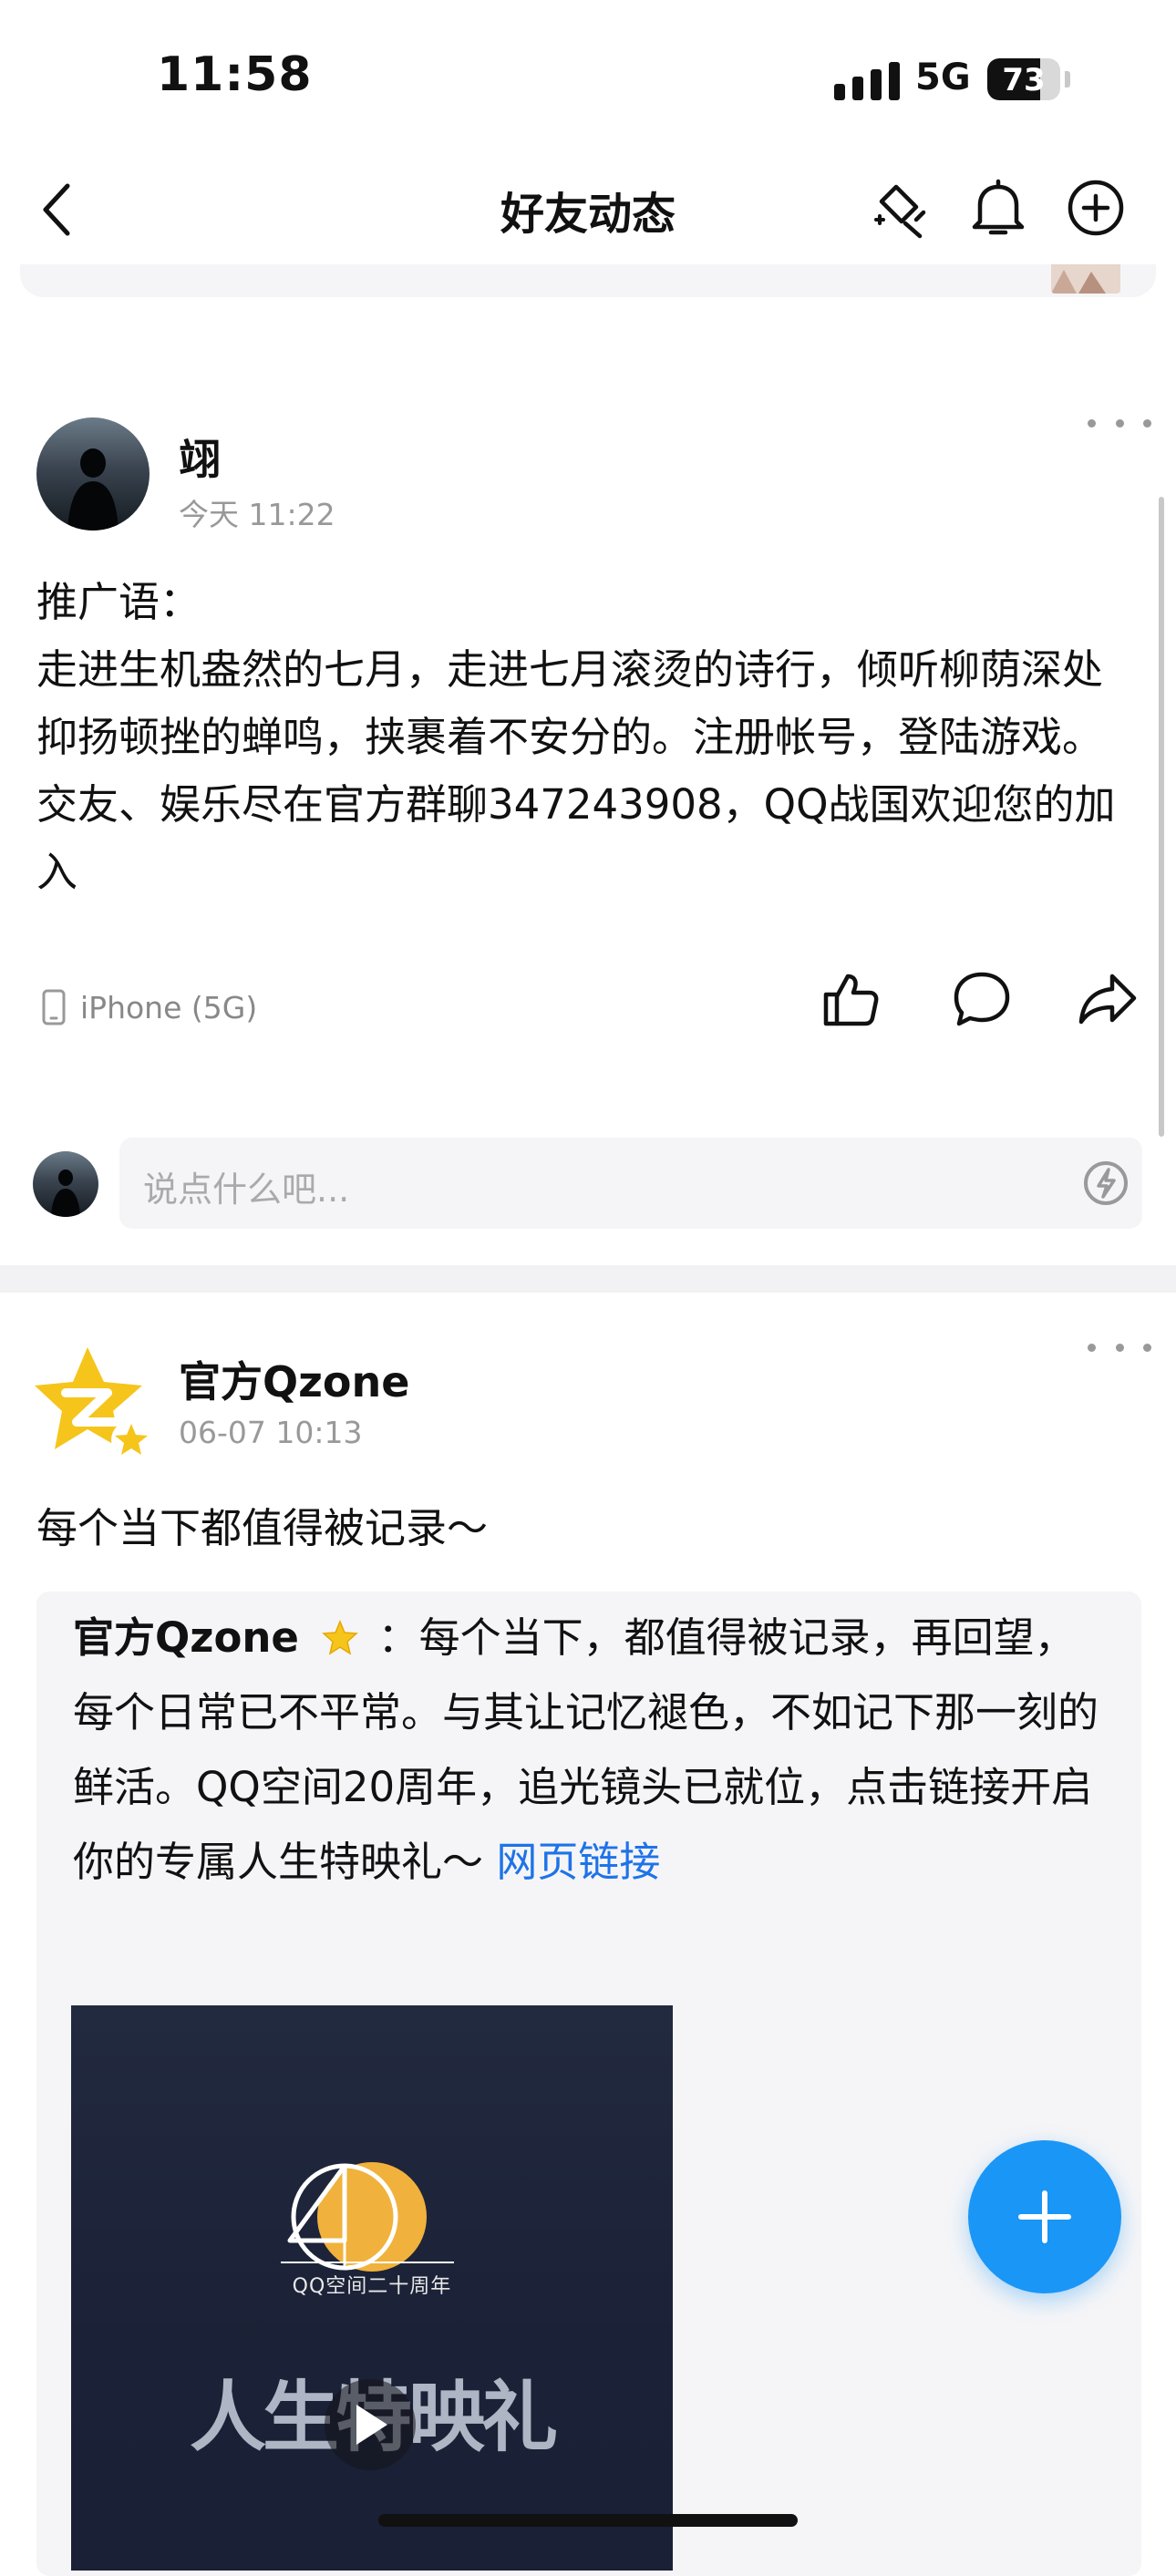  What do you see at coordinates (900, 211) in the screenshot?
I see `edit-sparkle-icon` at bounding box center [900, 211].